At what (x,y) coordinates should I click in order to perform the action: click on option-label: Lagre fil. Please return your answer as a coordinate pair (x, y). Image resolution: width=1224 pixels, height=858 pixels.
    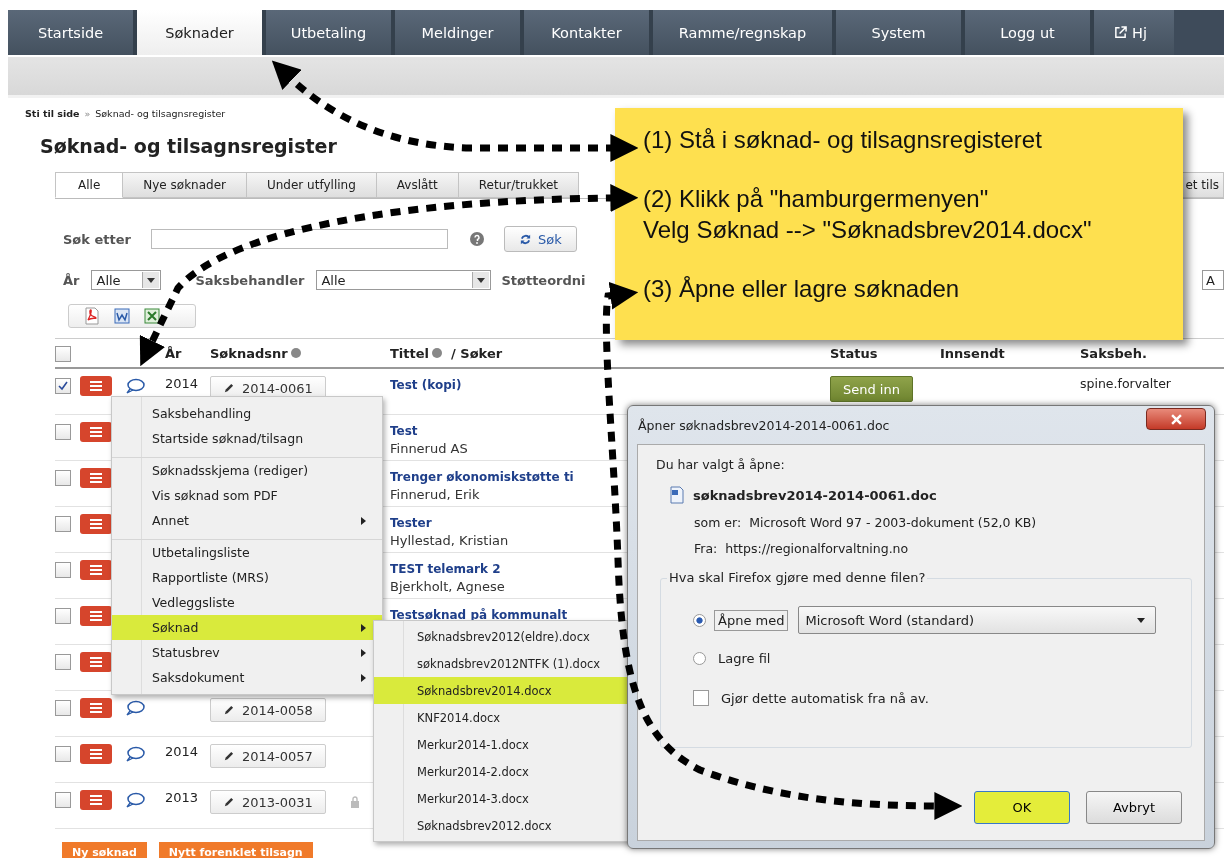
    Looking at the image, I should click on (744, 658).